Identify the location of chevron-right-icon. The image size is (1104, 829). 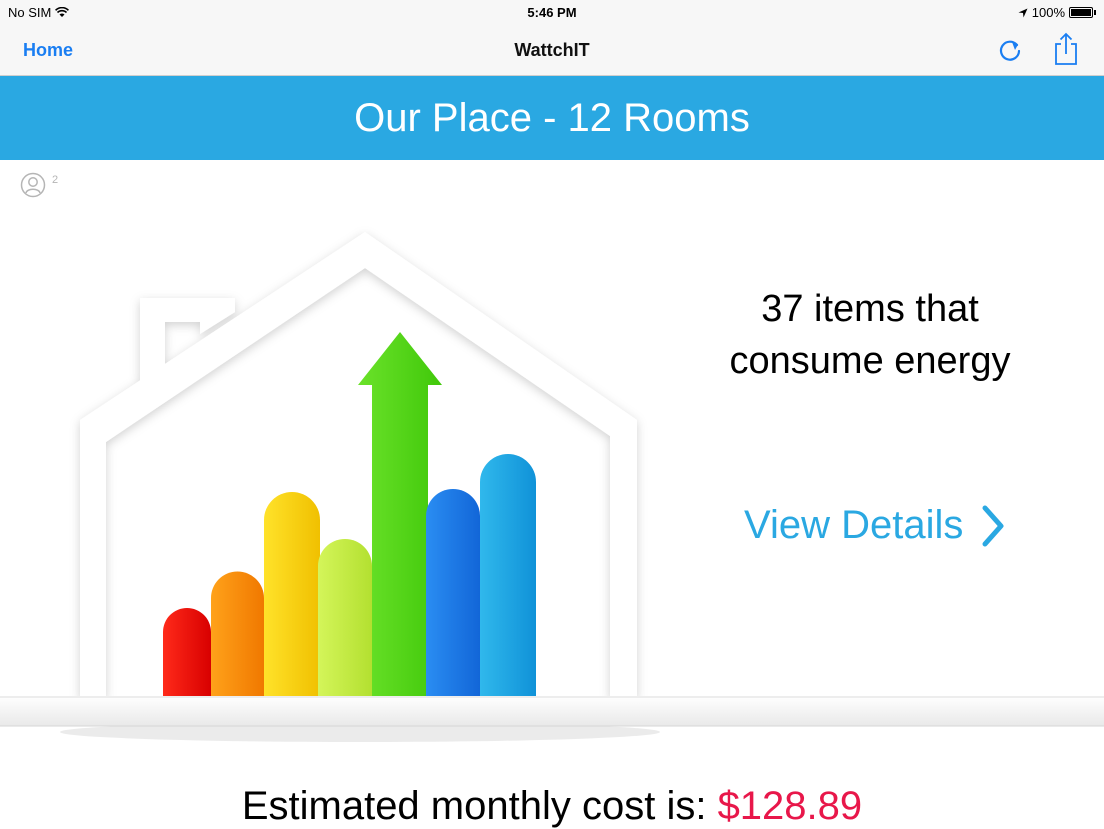
(993, 525).